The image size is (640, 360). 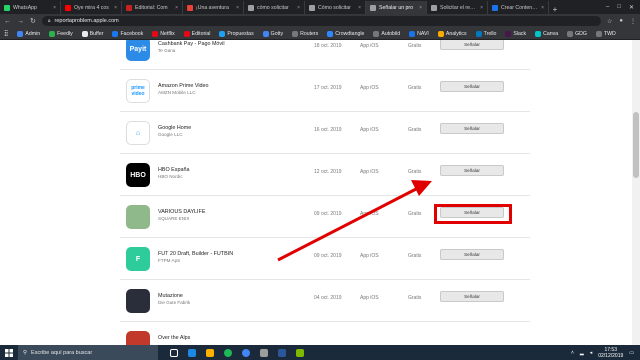 I want to click on star-icon: ☆, so click(x=609, y=21).